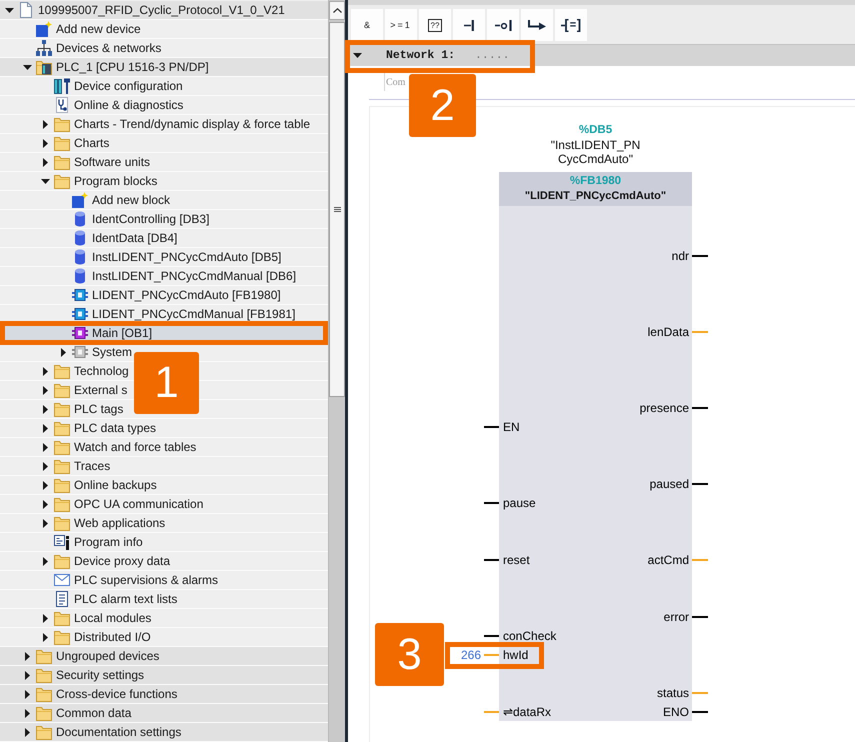 The width and height of the screenshot is (855, 742). What do you see at coordinates (519, 502) in the screenshot?
I see `input-pin-label: pause` at bounding box center [519, 502].